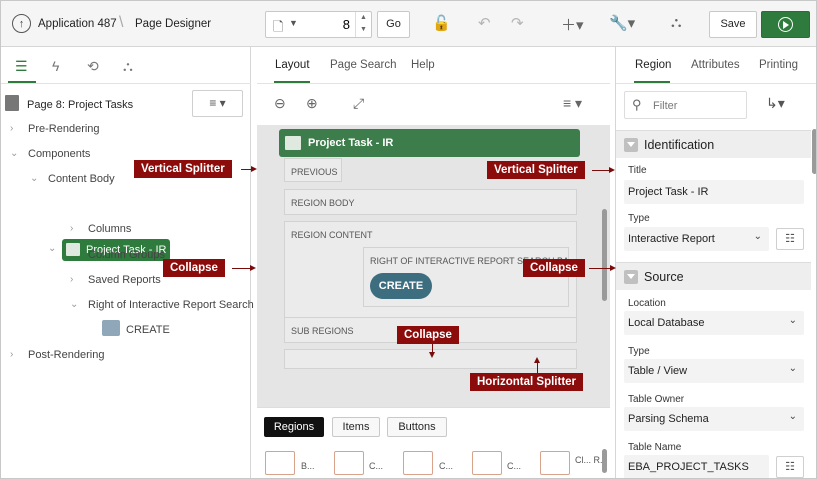 Image resolution: width=817 pixels, height=479 pixels. I want to click on tree-node-columns: › Columns, so click(100, 229).